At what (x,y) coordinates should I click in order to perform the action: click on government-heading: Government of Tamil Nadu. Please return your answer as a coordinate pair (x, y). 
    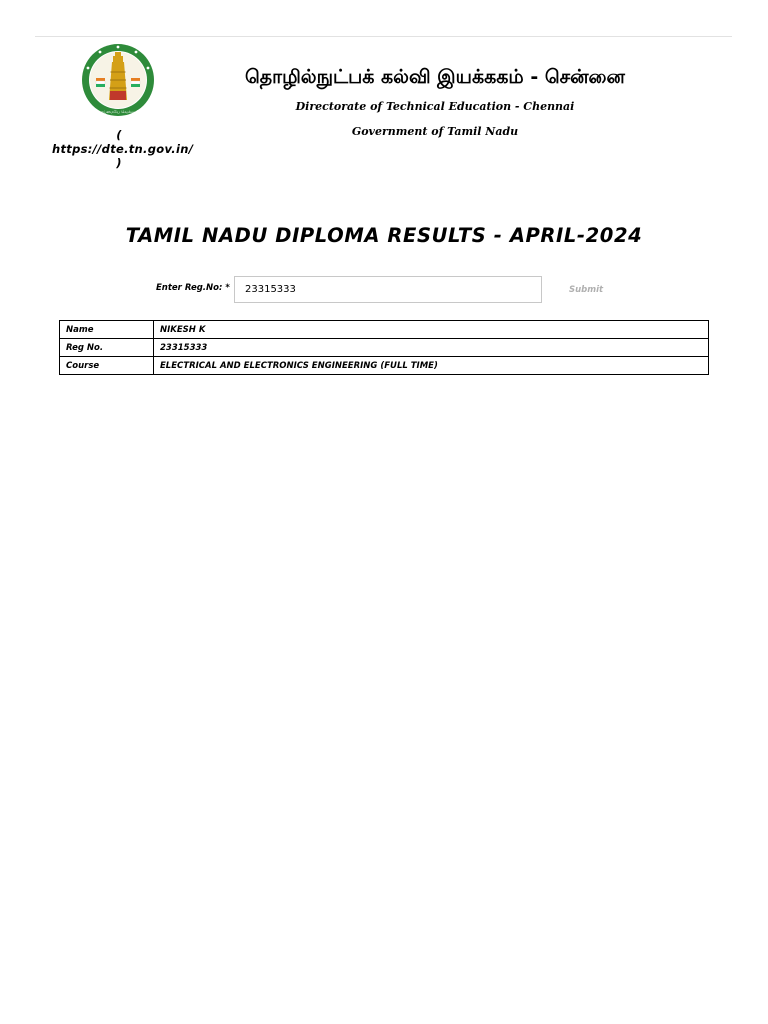
    Looking at the image, I should click on (435, 131).